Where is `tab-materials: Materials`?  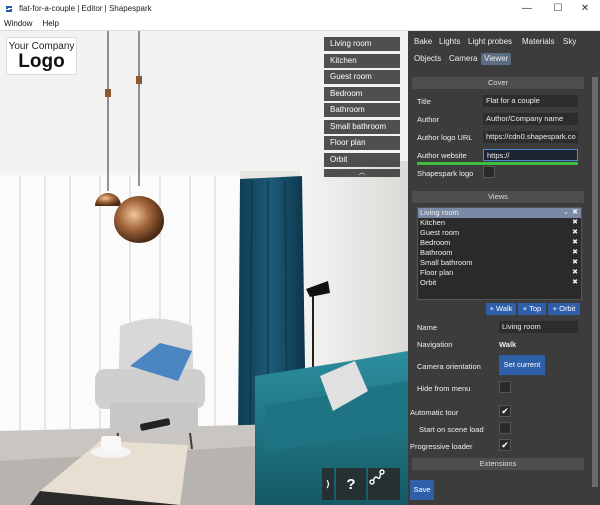 tab-materials: Materials is located at coordinates (538, 42).